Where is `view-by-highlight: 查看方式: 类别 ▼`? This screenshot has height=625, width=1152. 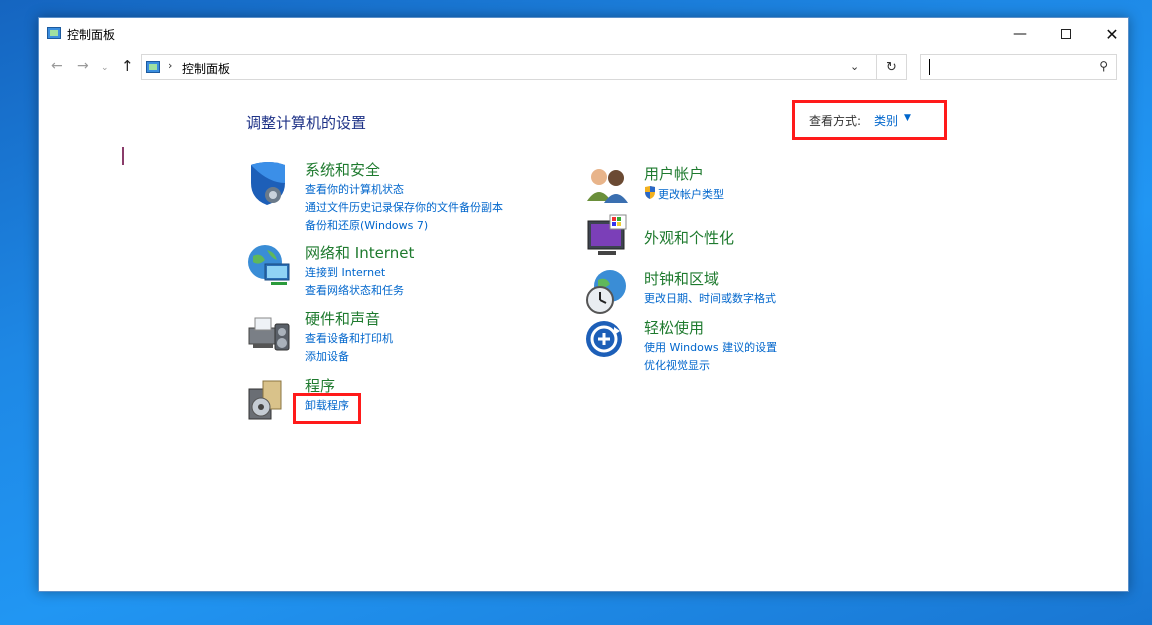 view-by-highlight: 查看方式: 类别 ▼ is located at coordinates (869, 120).